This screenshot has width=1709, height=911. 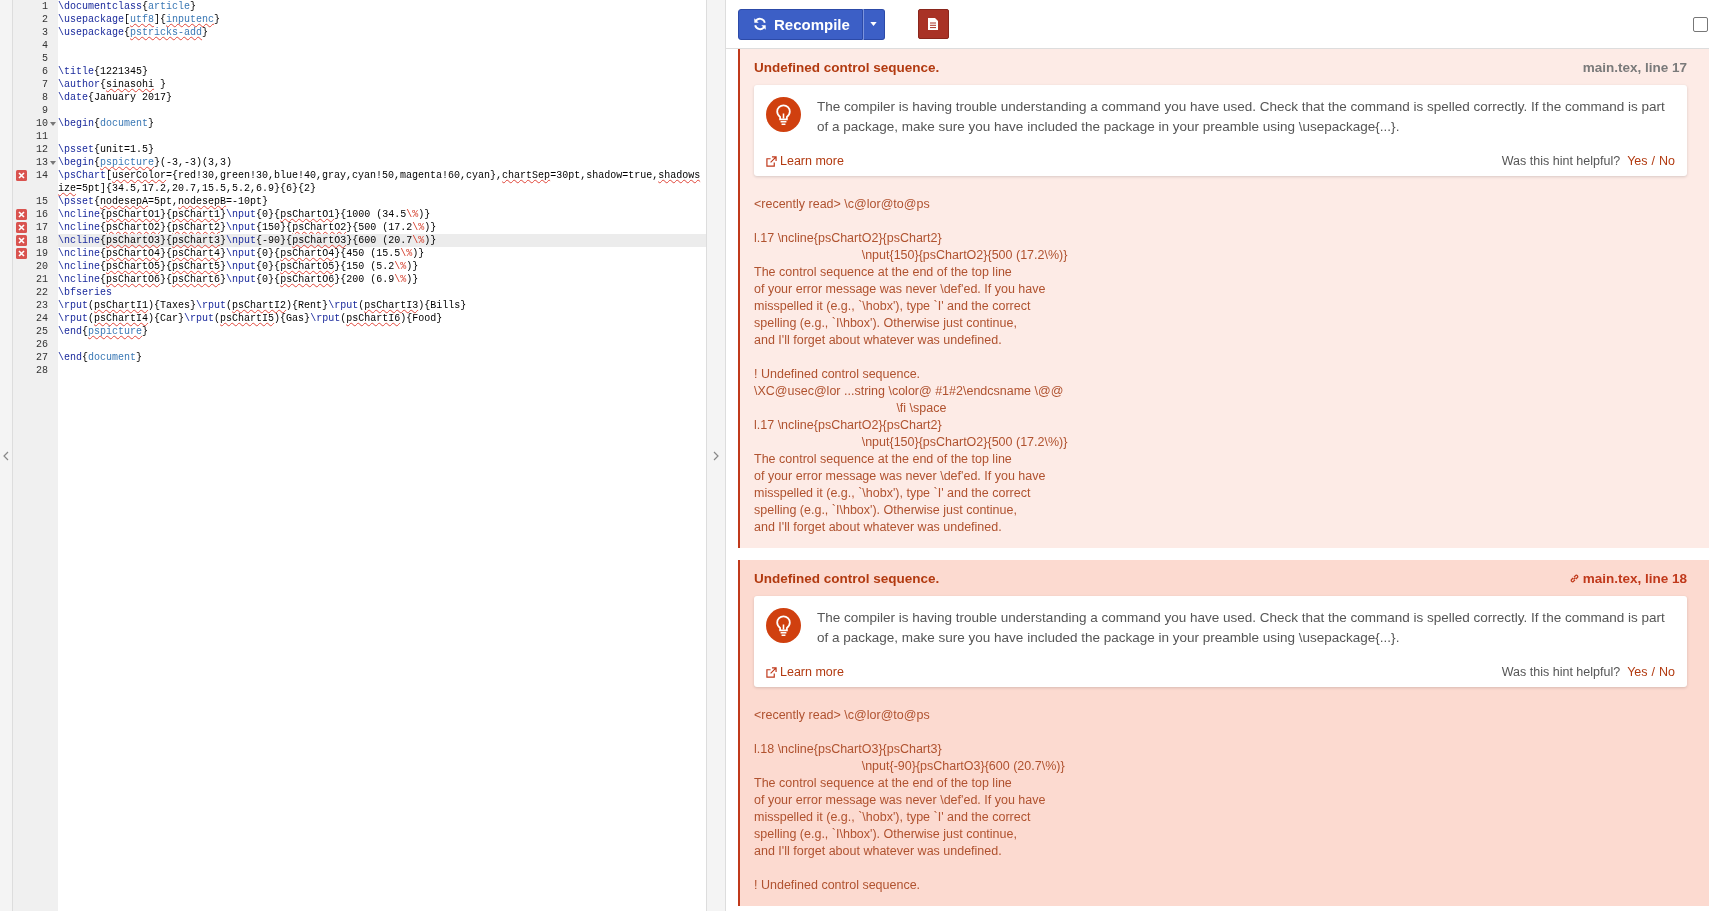 What do you see at coordinates (1627, 578) in the screenshot?
I see `file-location-link: main.tex, line 18` at bounding box center [1627, 578].